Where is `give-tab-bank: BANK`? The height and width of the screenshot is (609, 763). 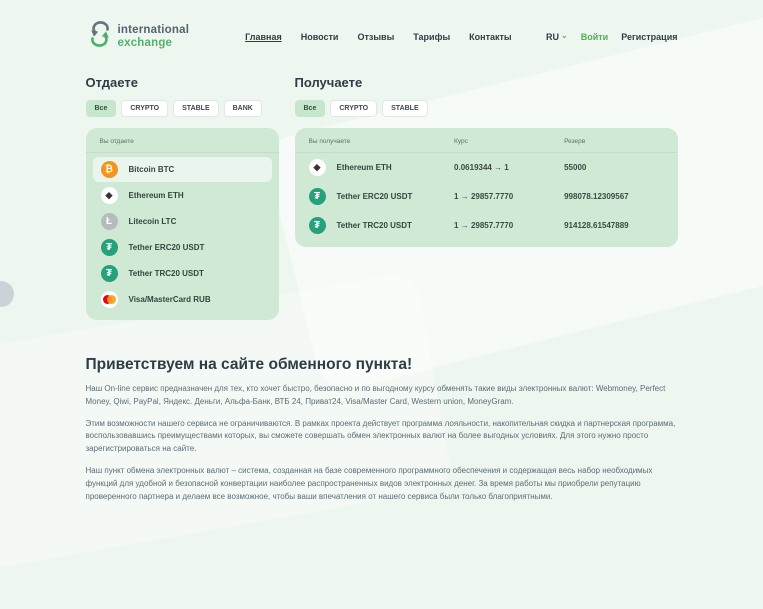 give-tab-bank: BANK is located at coordinates (242, 108).